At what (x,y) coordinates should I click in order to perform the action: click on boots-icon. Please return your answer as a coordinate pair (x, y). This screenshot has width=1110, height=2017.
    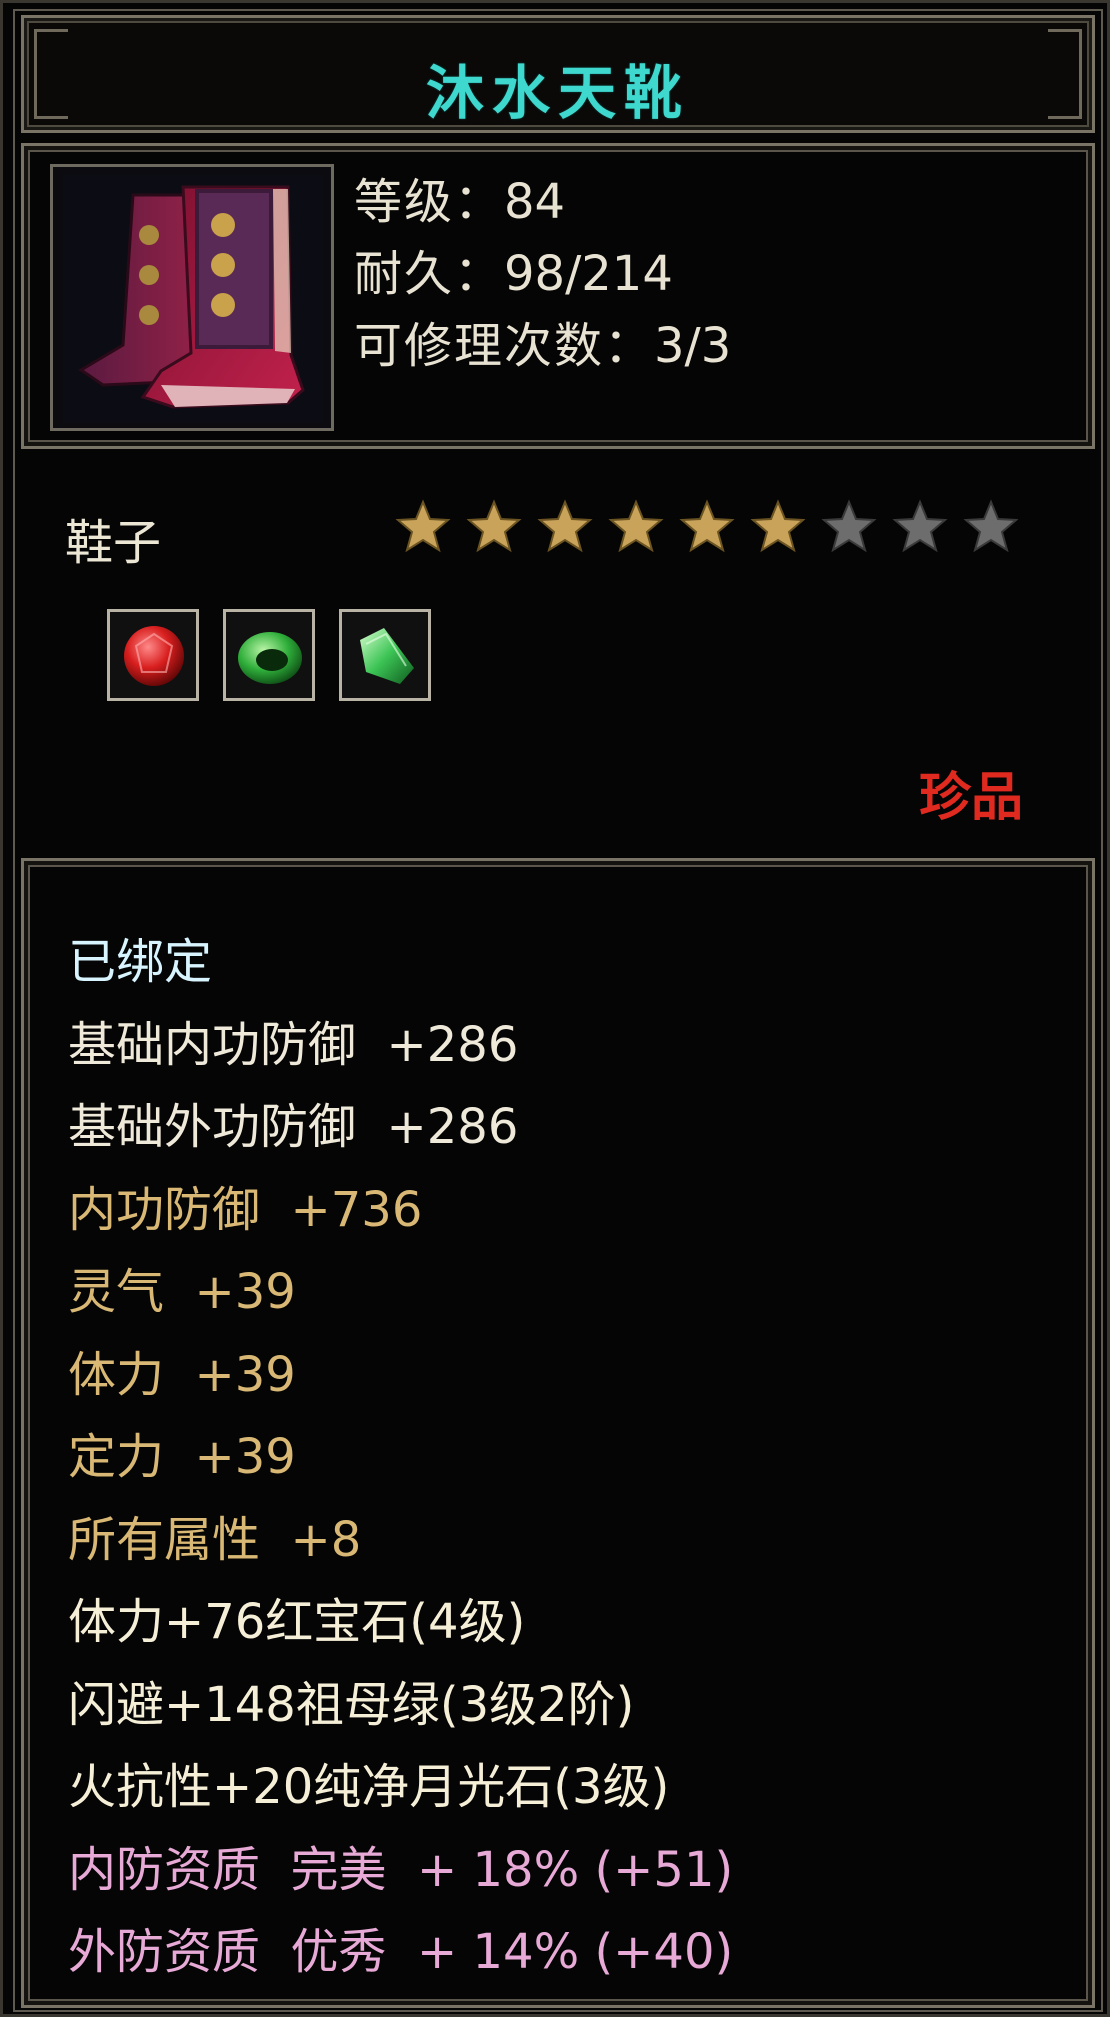
    Looking at the image, I should click on (193, 299).